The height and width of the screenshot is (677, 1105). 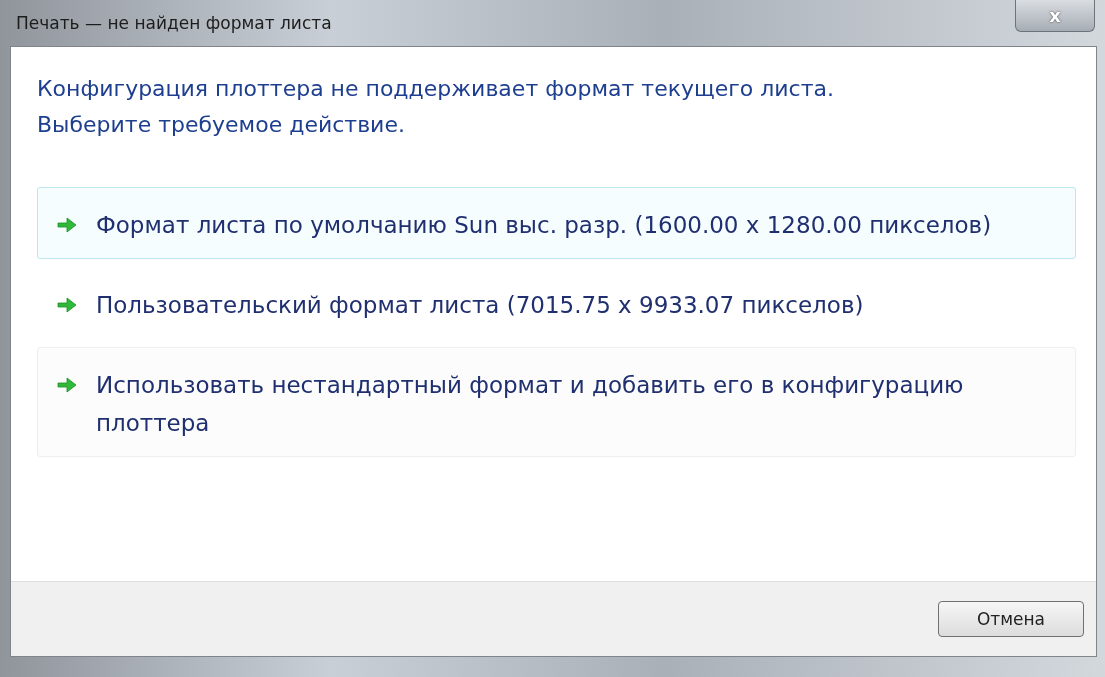 What do you see at coordinates (556, 223) in the screenshot?
I see `command-link: Формат листа по умолчанию Sun выс. разр. (1600.00 x 1280.00 пикселов)` at bounding box center [556, 223].